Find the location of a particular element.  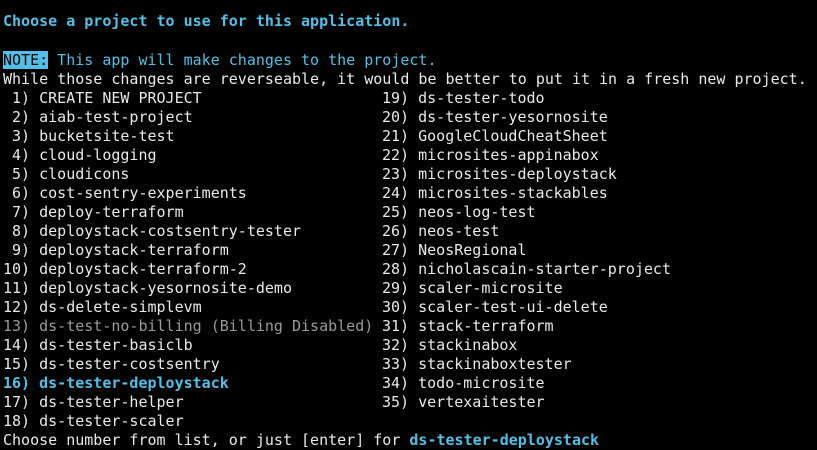

project-option-number: 32) is located at coordinates (396, 345).